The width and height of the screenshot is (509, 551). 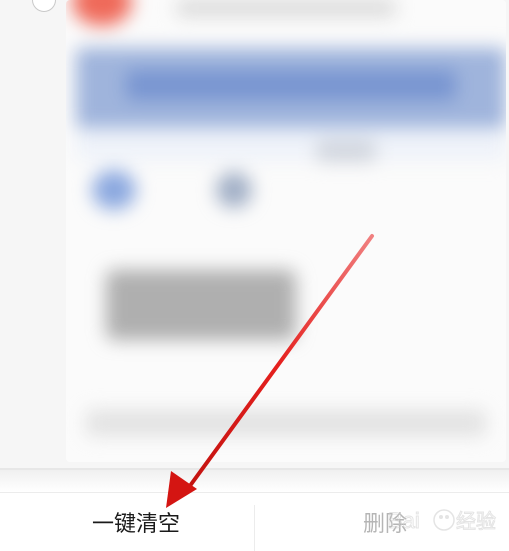 I want to click on svg-text: 经验, so click(x=476, y=521).